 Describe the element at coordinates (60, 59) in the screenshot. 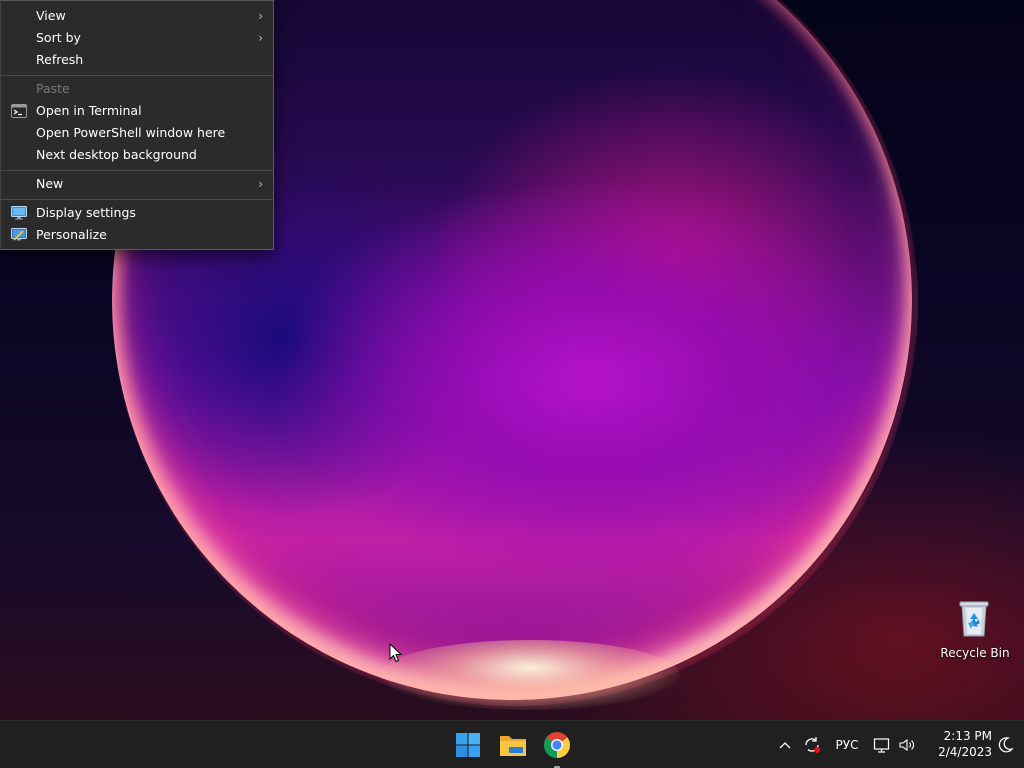

I see `menu-item-label: Refresh` at that location.